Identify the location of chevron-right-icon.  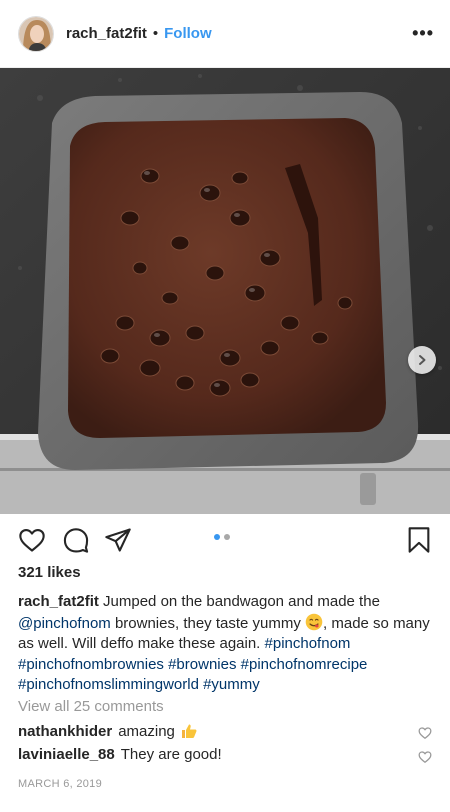
(422, 360).